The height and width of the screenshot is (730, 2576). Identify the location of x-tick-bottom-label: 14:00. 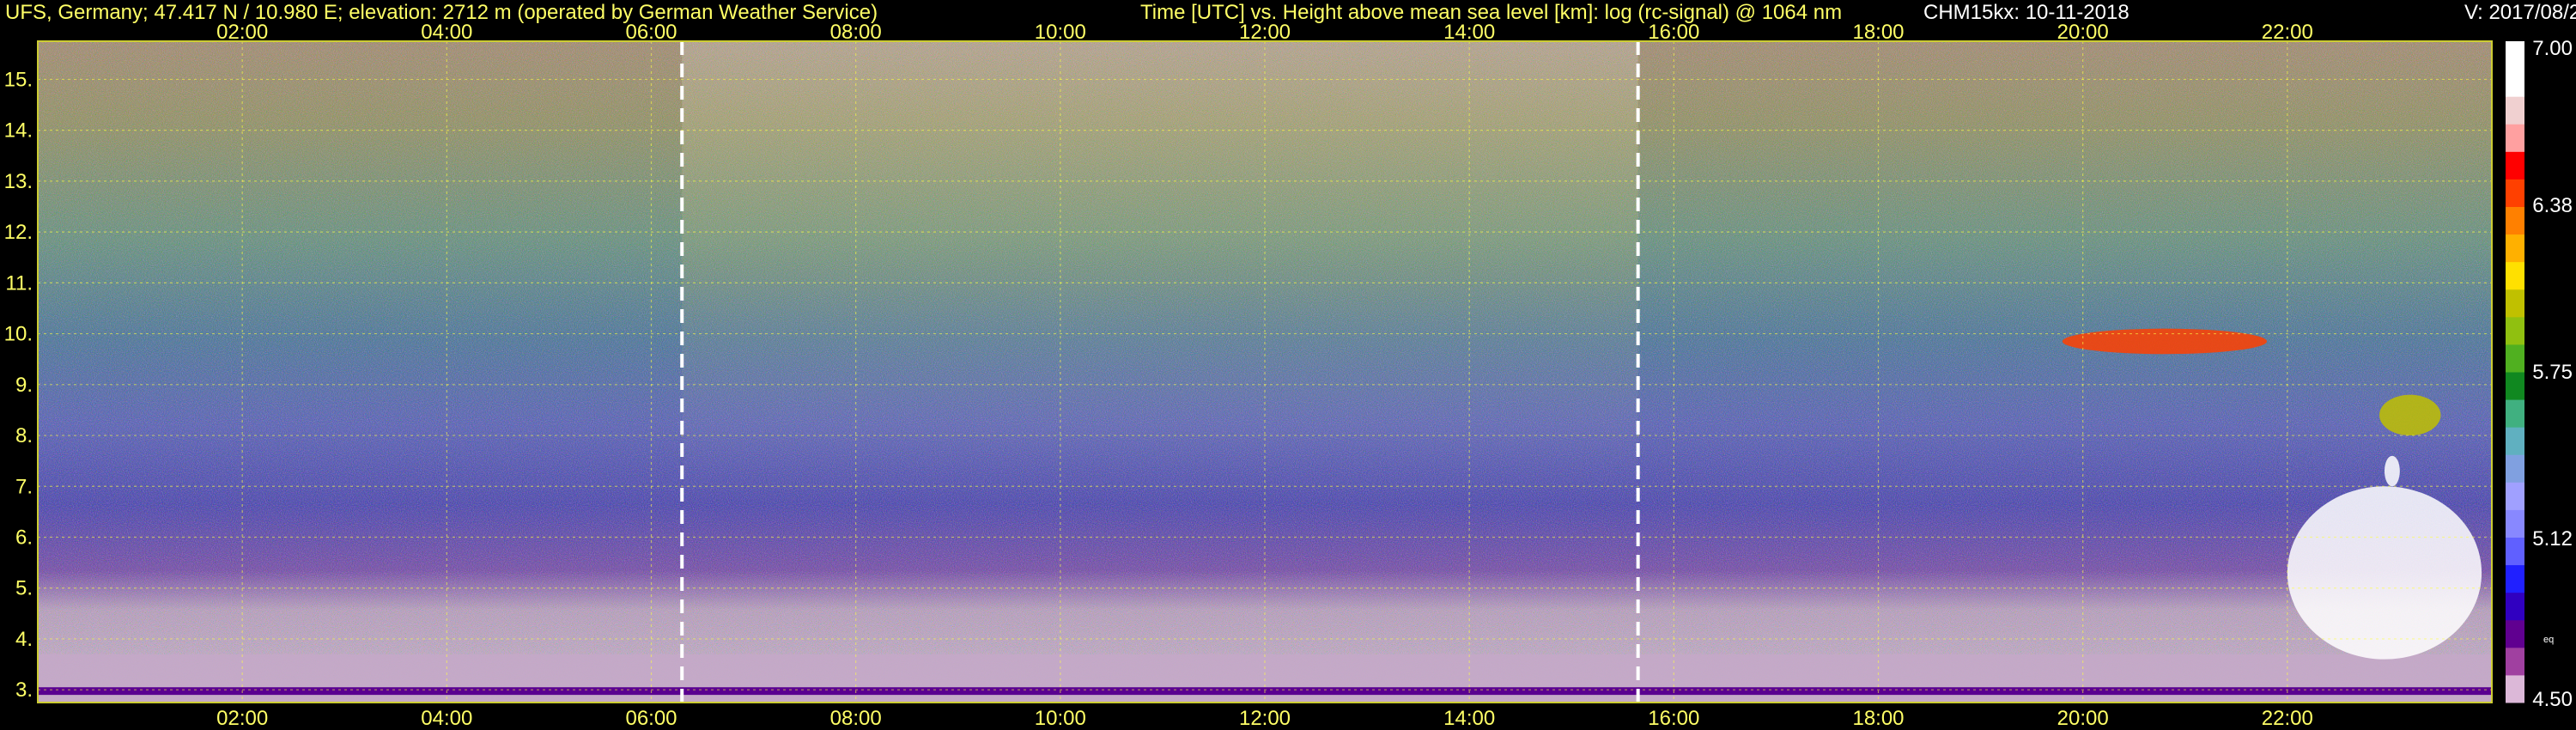
(1469, 718).